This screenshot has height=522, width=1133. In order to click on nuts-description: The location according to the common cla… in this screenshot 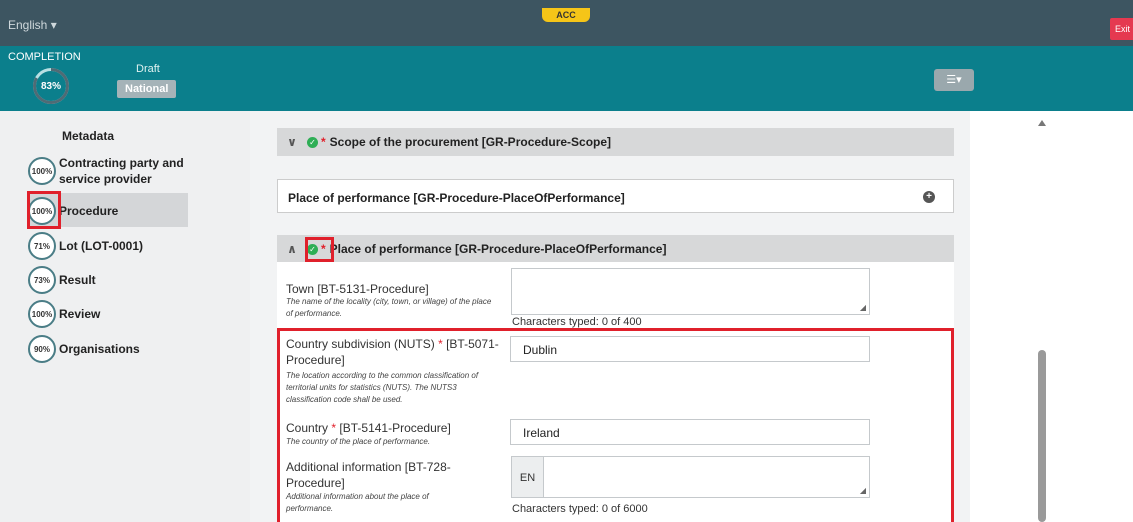, I will do `click(382, 387)`.